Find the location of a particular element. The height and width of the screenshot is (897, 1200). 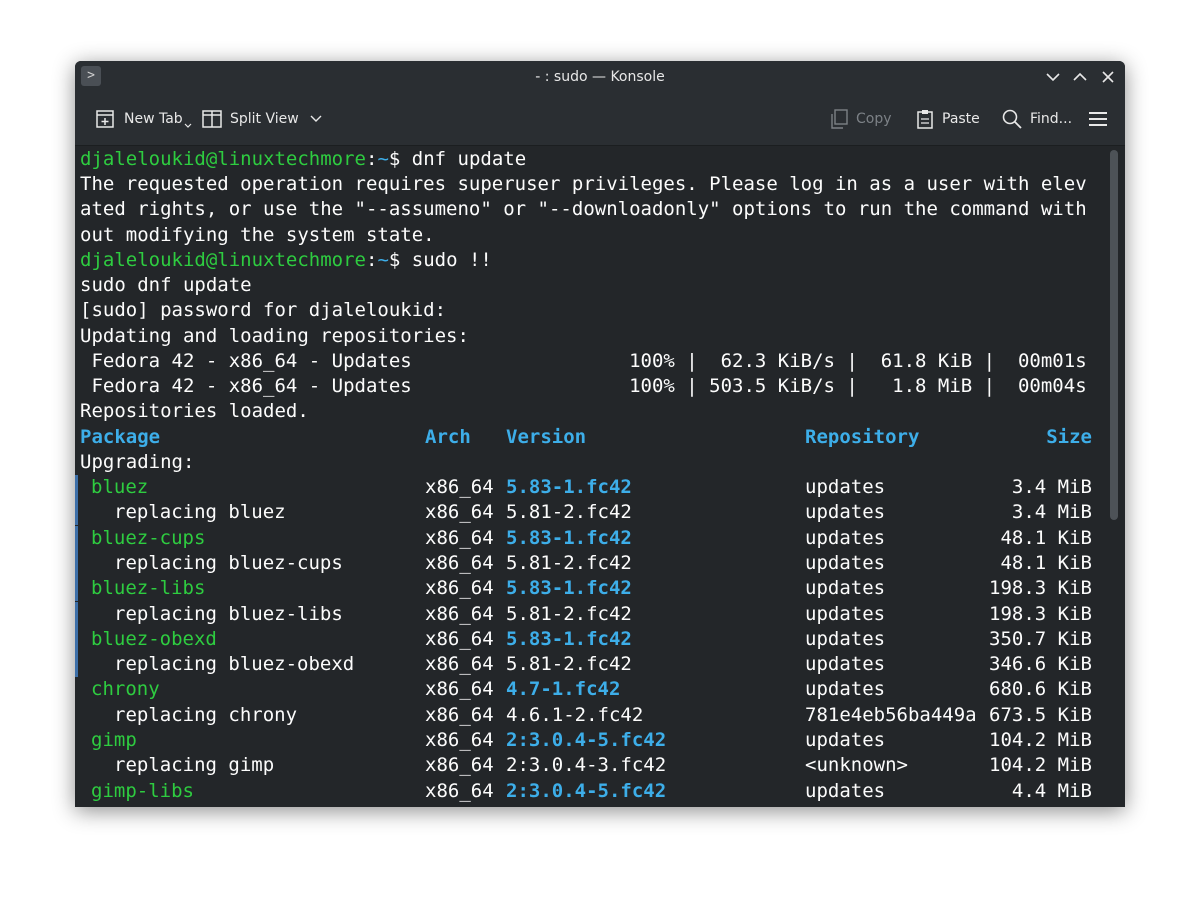

minimize-icon is located at coordinates (1053, 77).